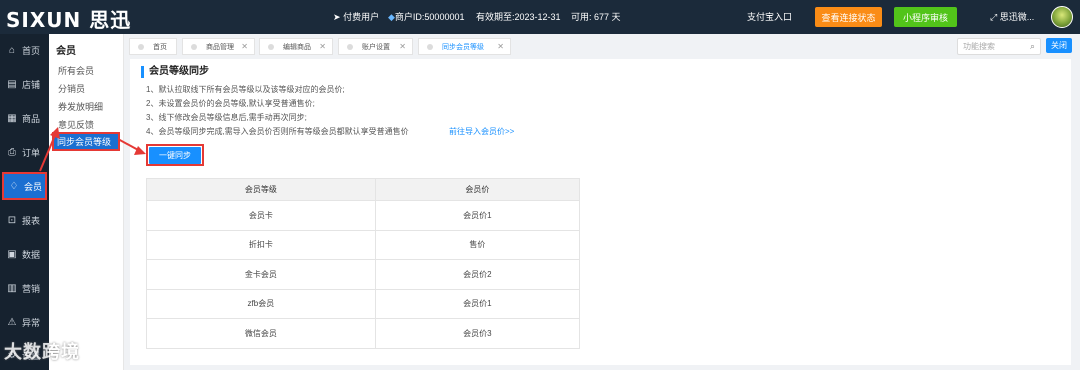  Describe the element at coordinates (993, 17) in the screenshot. I see `fullscreen-icon: ⤢` at that location.